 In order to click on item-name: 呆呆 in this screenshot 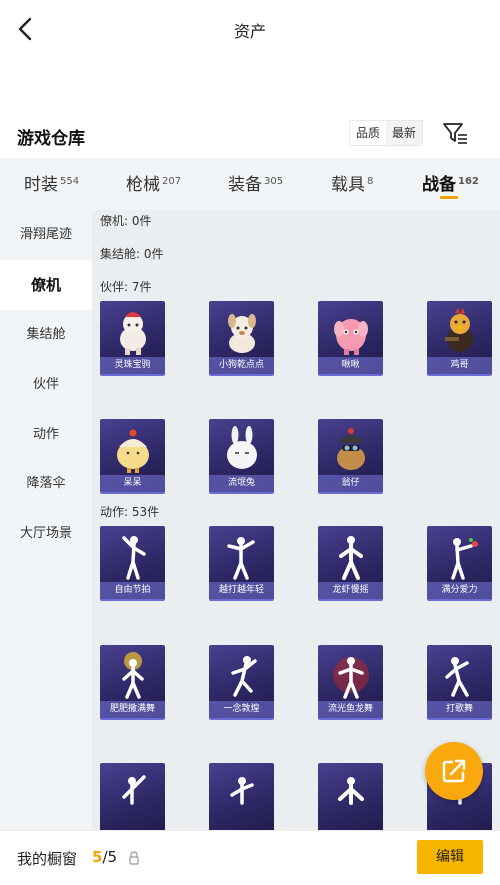, I will do `click(132, 483)`.